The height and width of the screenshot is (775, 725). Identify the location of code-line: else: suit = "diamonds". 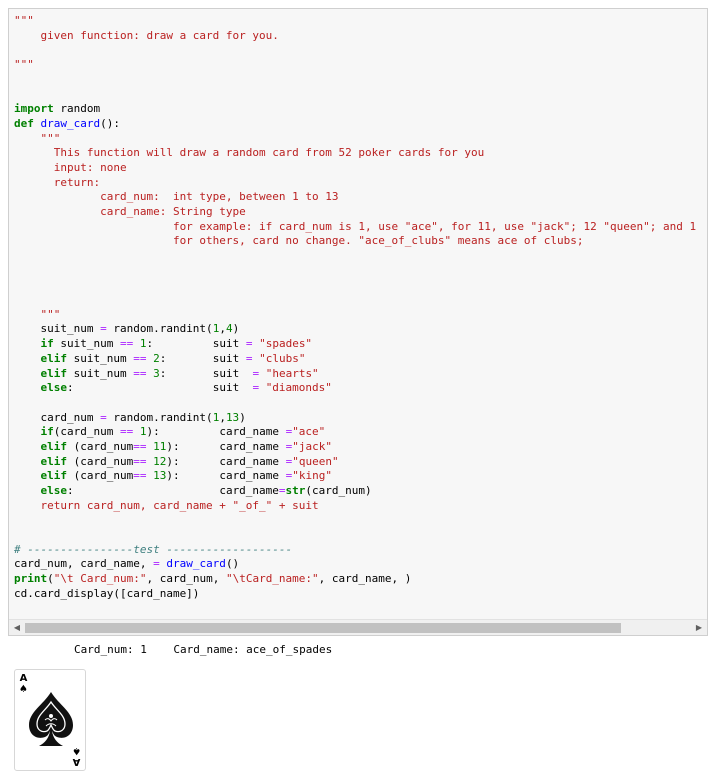
(355, 388).